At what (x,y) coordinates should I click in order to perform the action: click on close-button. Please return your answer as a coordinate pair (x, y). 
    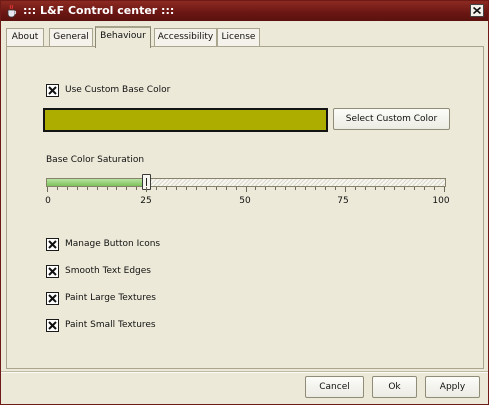
    Looking at the image, I should click on (477, 10).